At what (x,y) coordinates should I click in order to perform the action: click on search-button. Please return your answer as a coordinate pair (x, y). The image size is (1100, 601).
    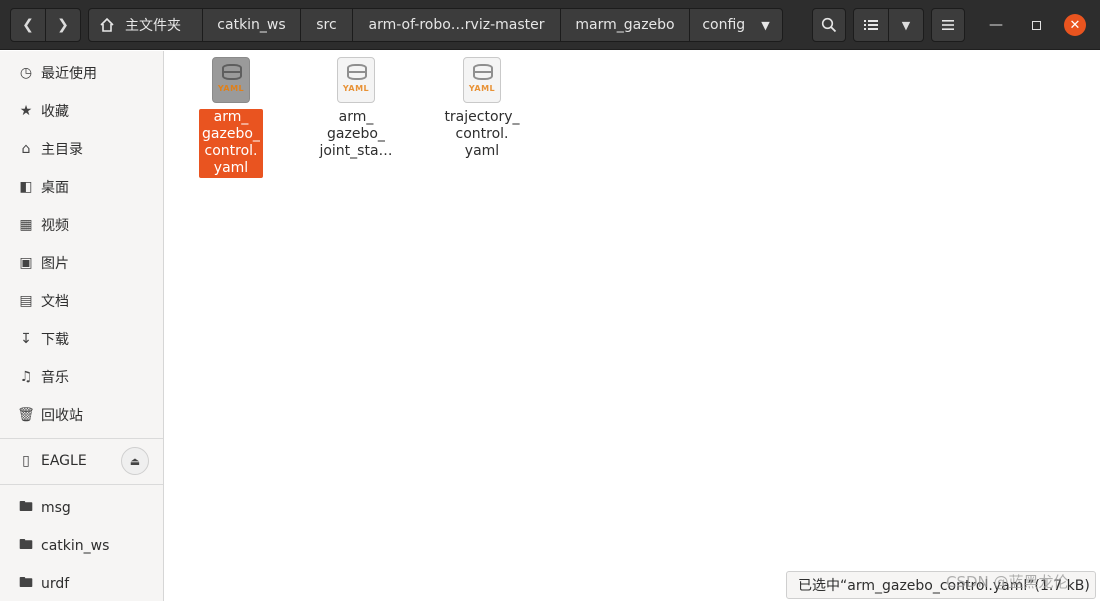
    Looking at the image, I should click on (829, 25).